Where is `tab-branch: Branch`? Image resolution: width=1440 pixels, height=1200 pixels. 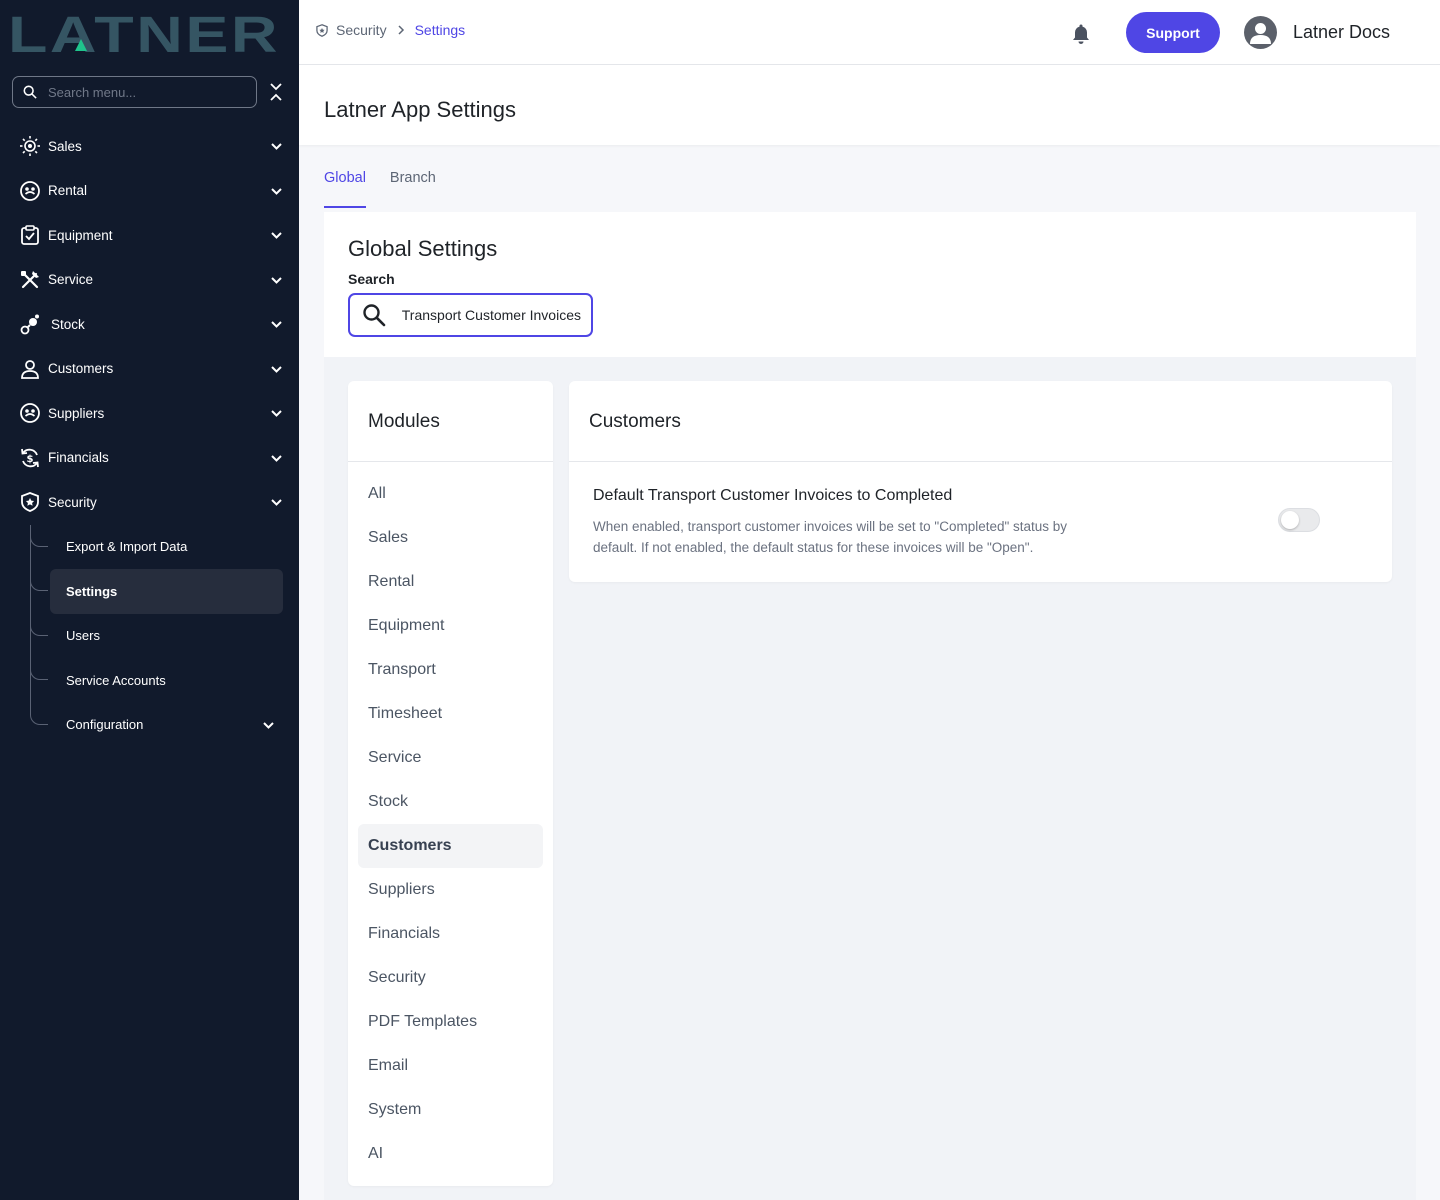 tab-branch: Branch is located at coordinates (413, 189).